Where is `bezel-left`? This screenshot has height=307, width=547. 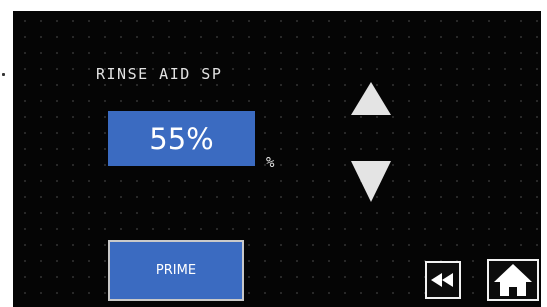
bezel-left is located at coordinates (6, 153).